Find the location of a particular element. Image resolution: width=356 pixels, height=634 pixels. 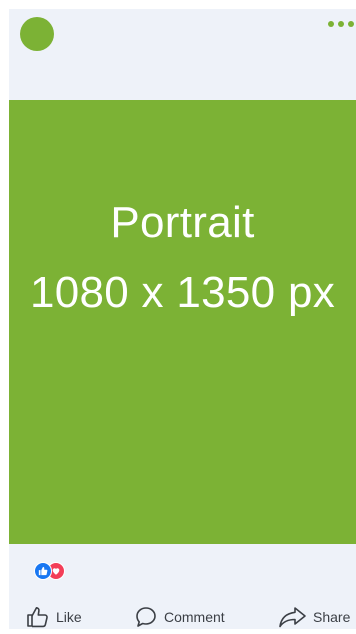

share-label: Share is located at coordinates (332, 617).